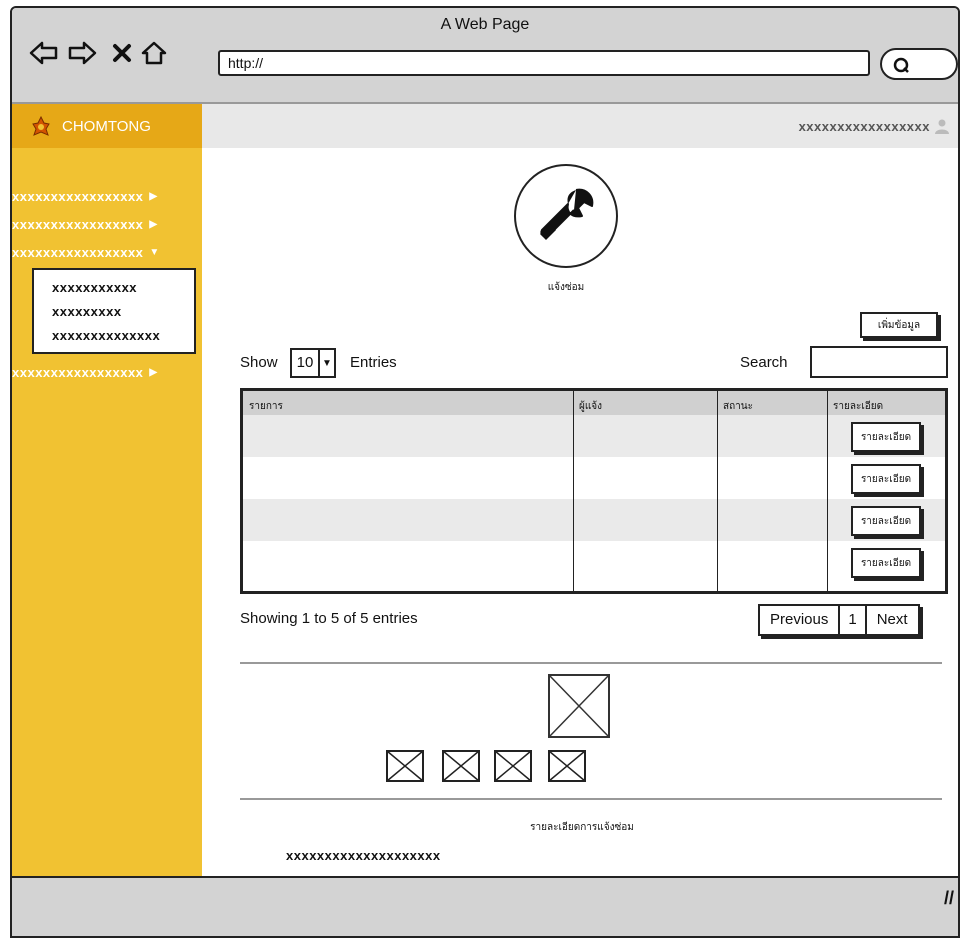 Image resolution: width=964 pixels, height=938 pixels. I want to click on forward-icon, so click(82, 53).